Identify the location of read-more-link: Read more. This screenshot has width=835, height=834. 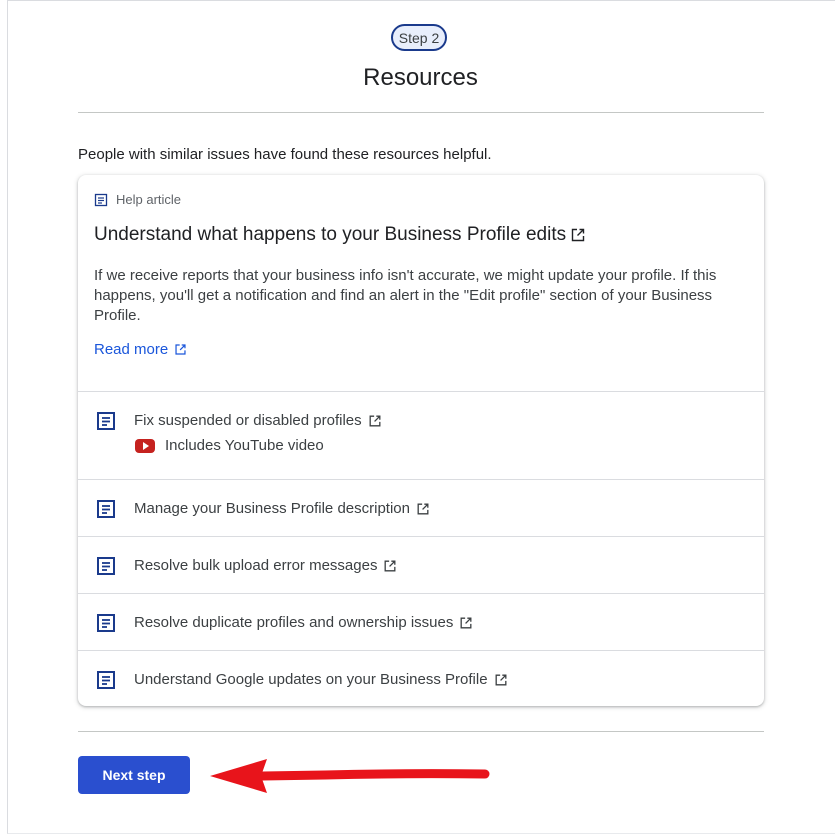
(140, 349).